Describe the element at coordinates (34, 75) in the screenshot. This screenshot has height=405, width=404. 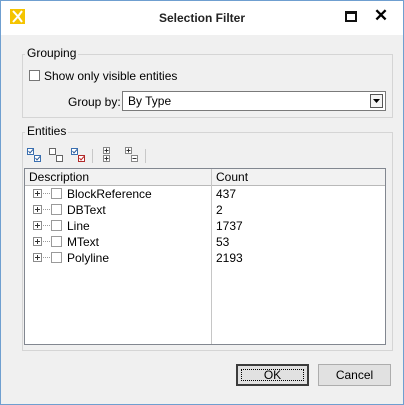
I see `show-visible-checkbox` at that location.